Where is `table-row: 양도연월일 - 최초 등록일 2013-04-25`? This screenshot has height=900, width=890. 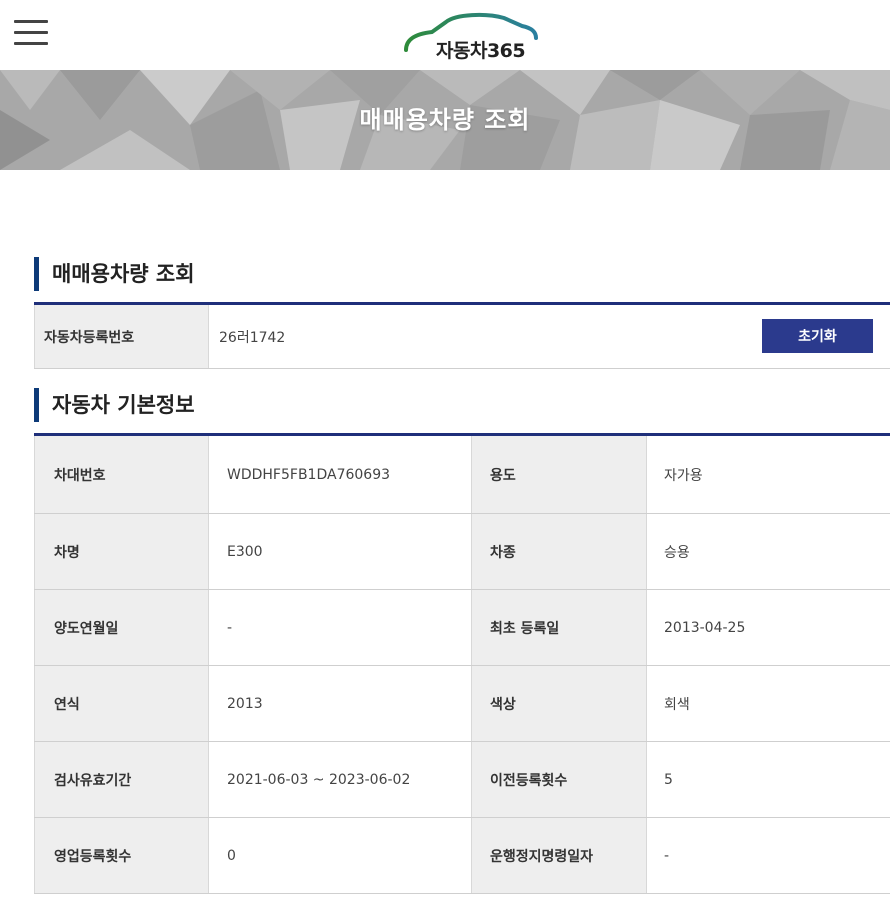
table-row: 양도연월일 - 최초 등록일 2013-04-25 is located at coordinates (462, 628).